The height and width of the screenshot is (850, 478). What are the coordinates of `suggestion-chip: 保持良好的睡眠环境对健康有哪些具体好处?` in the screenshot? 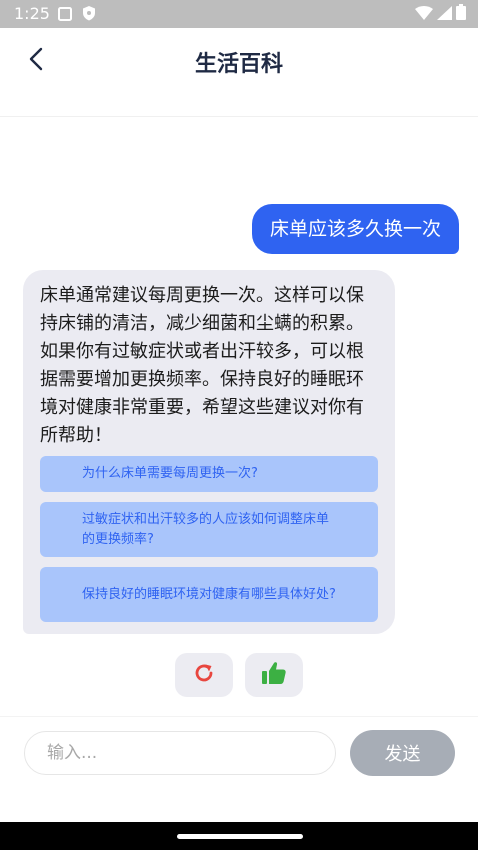 It's located at (209, 594).